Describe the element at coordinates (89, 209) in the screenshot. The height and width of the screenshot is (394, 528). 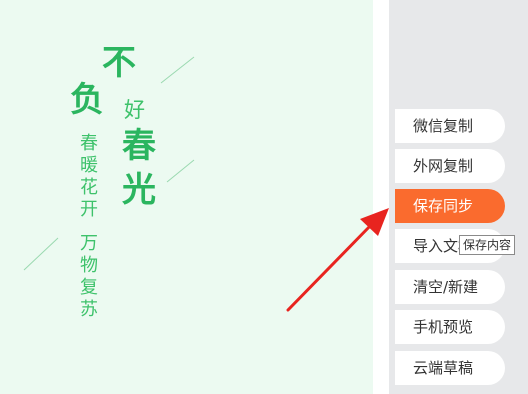
I see `poster-col1-char: 开` at that location.